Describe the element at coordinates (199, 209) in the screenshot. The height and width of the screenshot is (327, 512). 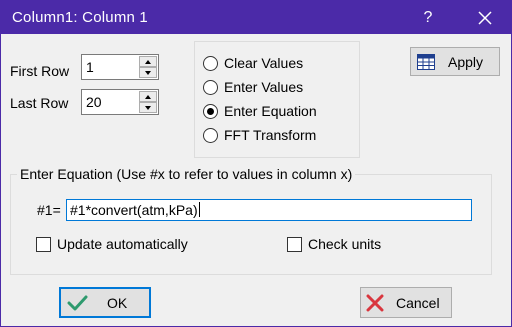
I see `text-caret` at that location.